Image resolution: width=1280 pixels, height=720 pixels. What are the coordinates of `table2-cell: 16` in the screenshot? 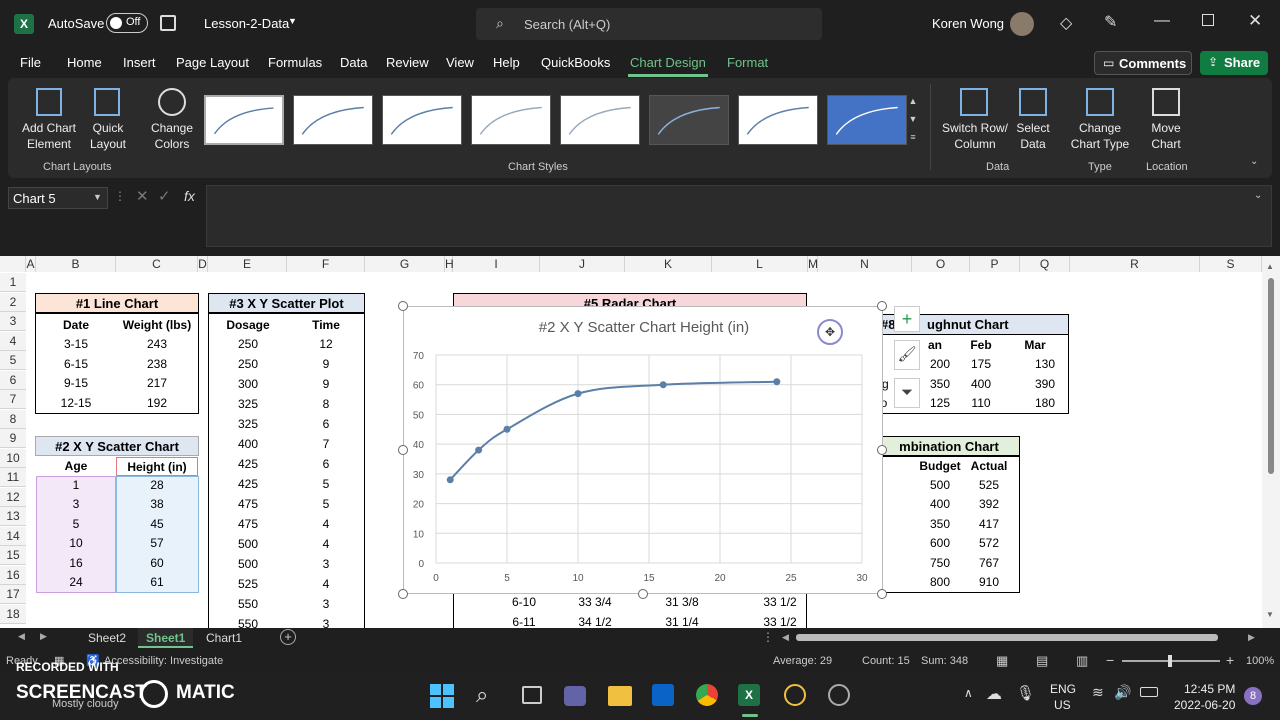 It's located at (76, 563).